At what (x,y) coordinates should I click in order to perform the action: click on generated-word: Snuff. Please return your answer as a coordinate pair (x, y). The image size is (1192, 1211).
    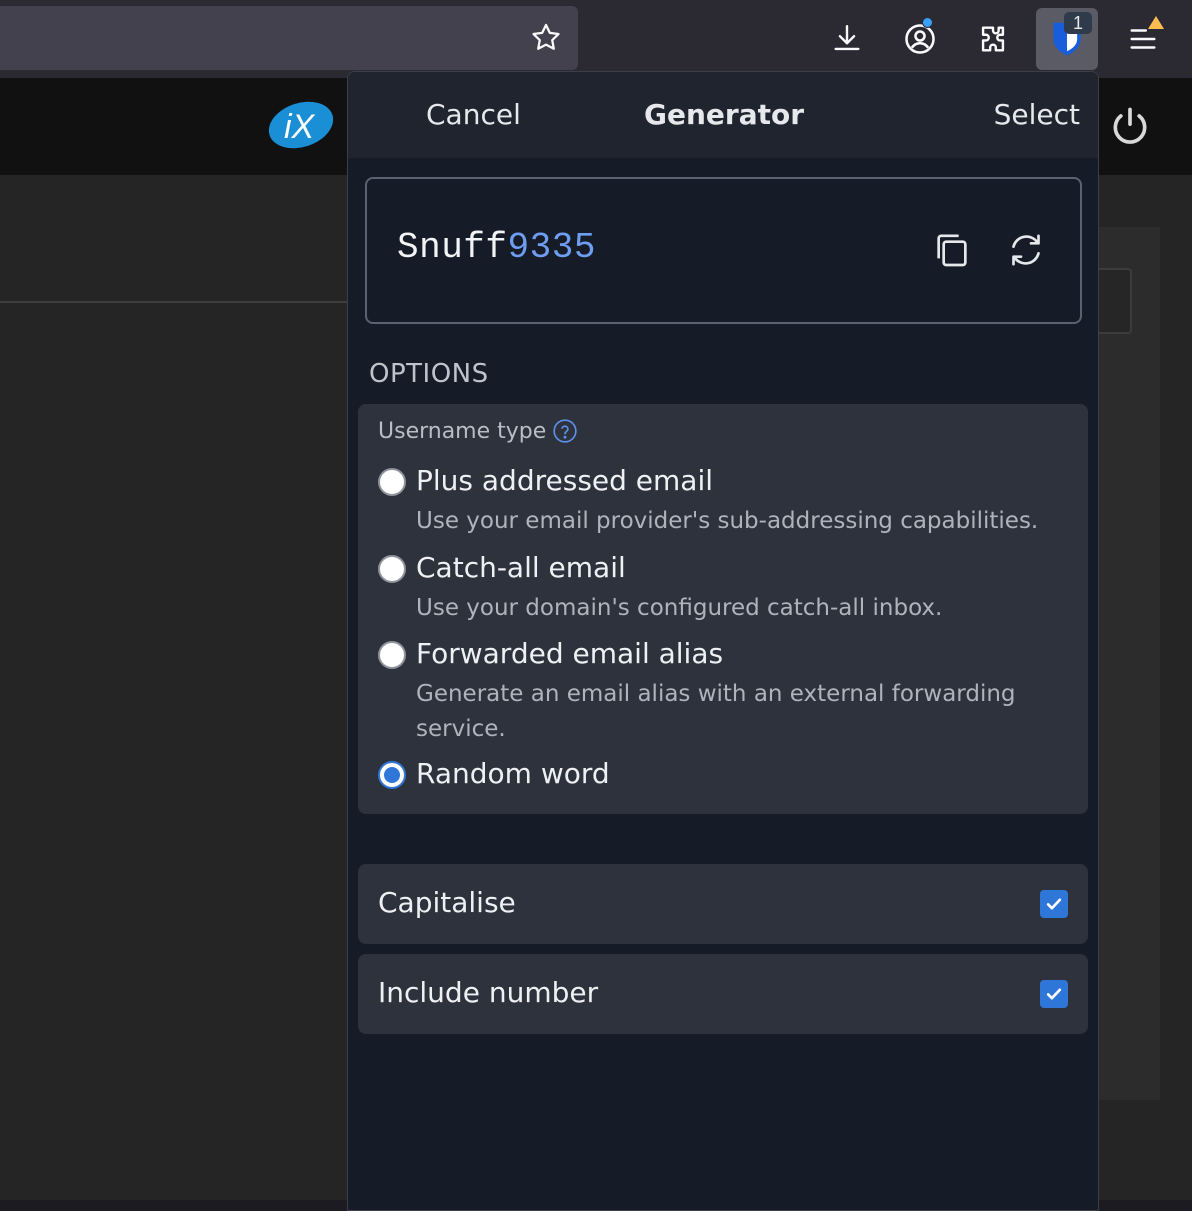
    Looking at the image, I should click on (452, 247).